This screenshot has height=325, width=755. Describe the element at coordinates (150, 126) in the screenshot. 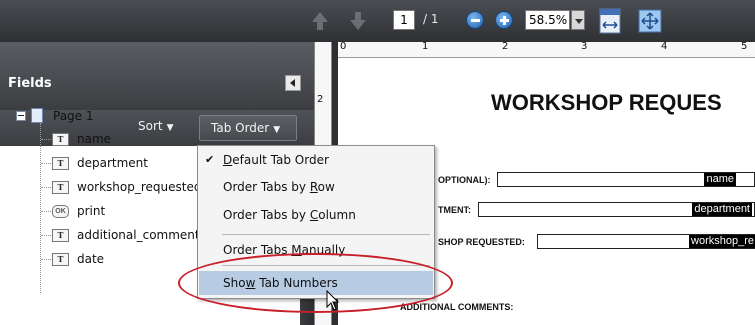

I see `sort-label: Sort` at that location.